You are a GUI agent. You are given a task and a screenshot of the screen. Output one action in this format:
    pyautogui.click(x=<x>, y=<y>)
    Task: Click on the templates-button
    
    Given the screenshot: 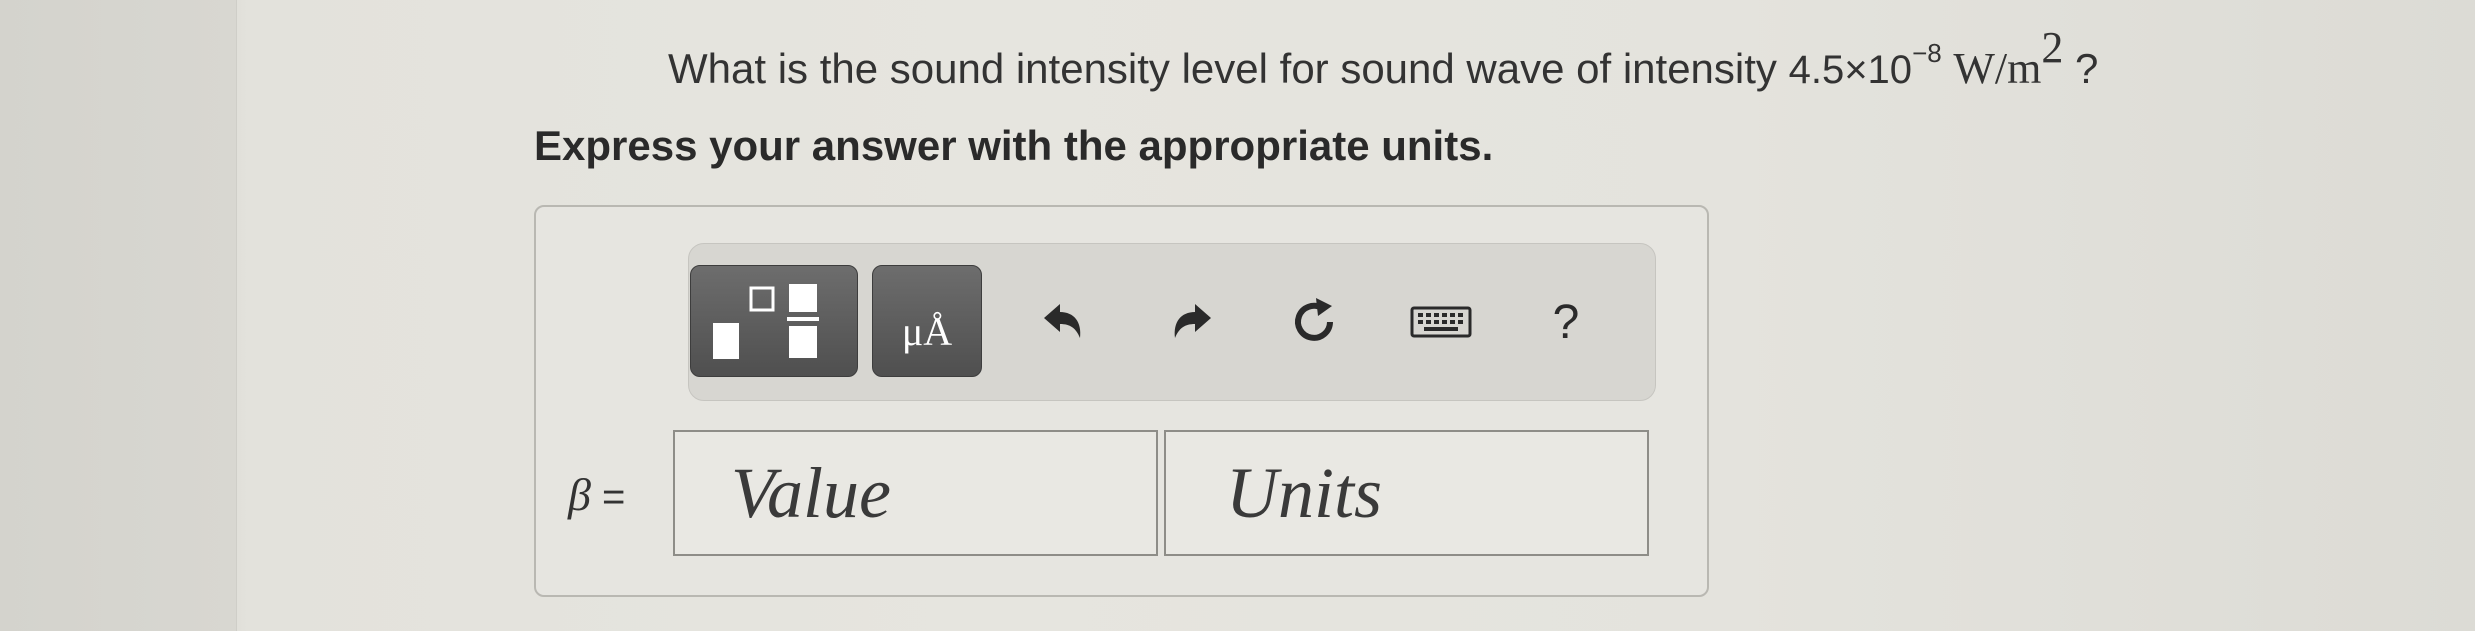 What is the action you would take?
    pyautogui.click(x=774, y=321)
    